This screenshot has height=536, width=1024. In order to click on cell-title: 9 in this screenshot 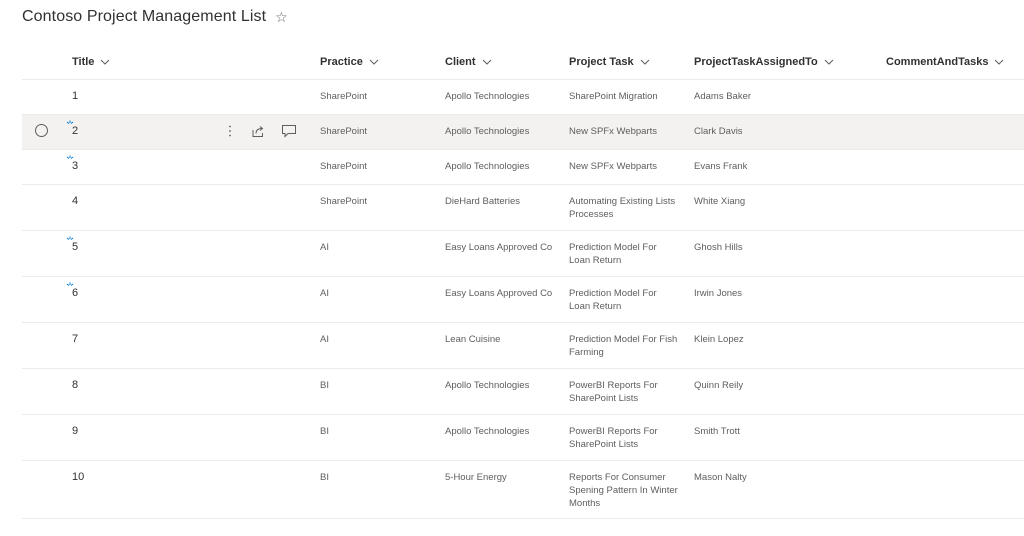, I will do `click(75, 431)`.